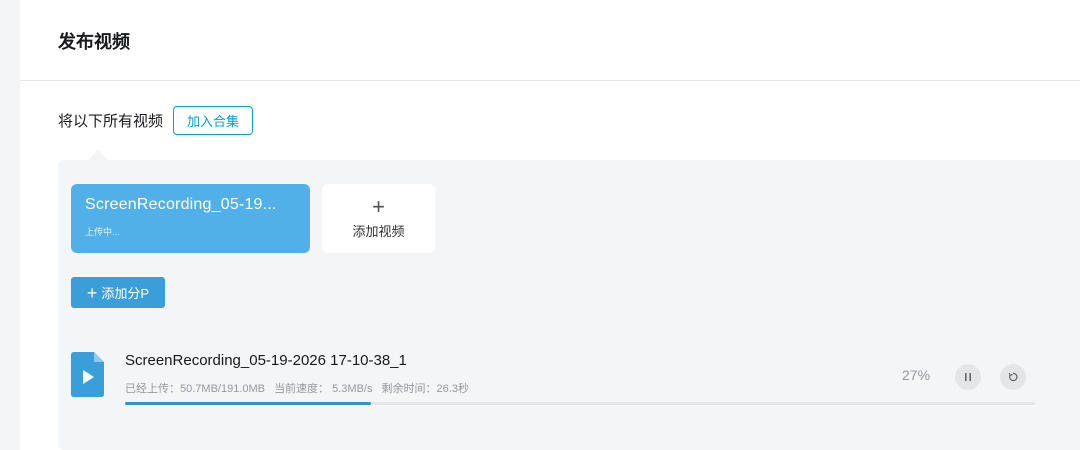  Describe the element at coordinates (916, 375) in the screenshot. I see `upload-percent: 27%` at that location.